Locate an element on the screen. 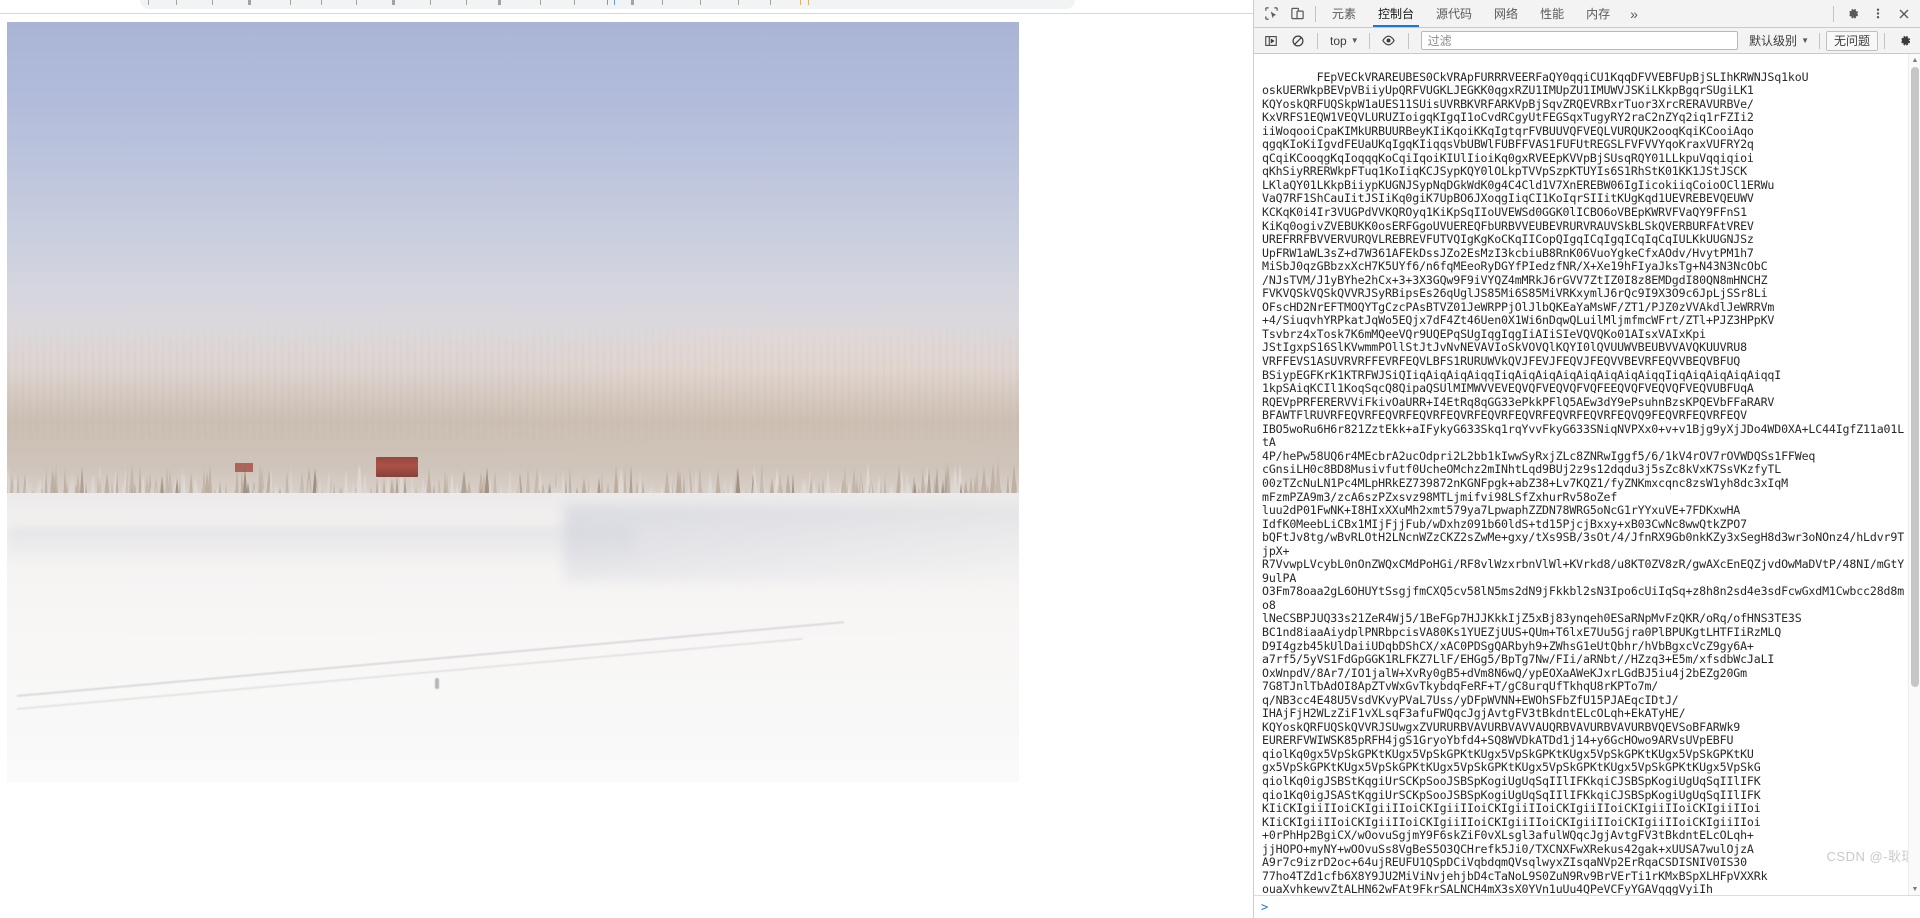  console-scrollbar: ▲ ▼ is located at coordinates (1914, 474).